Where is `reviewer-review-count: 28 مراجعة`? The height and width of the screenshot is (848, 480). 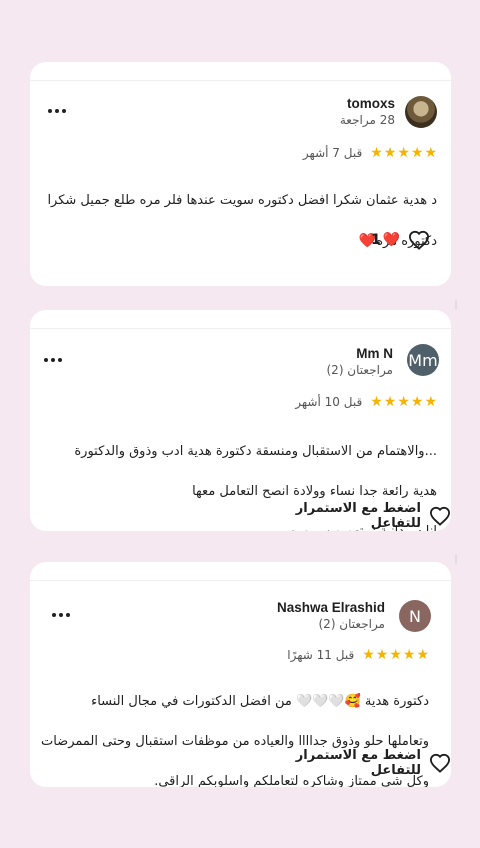
reviewer-review-count: 28 مراجعة is located at coordinates (367, 120).